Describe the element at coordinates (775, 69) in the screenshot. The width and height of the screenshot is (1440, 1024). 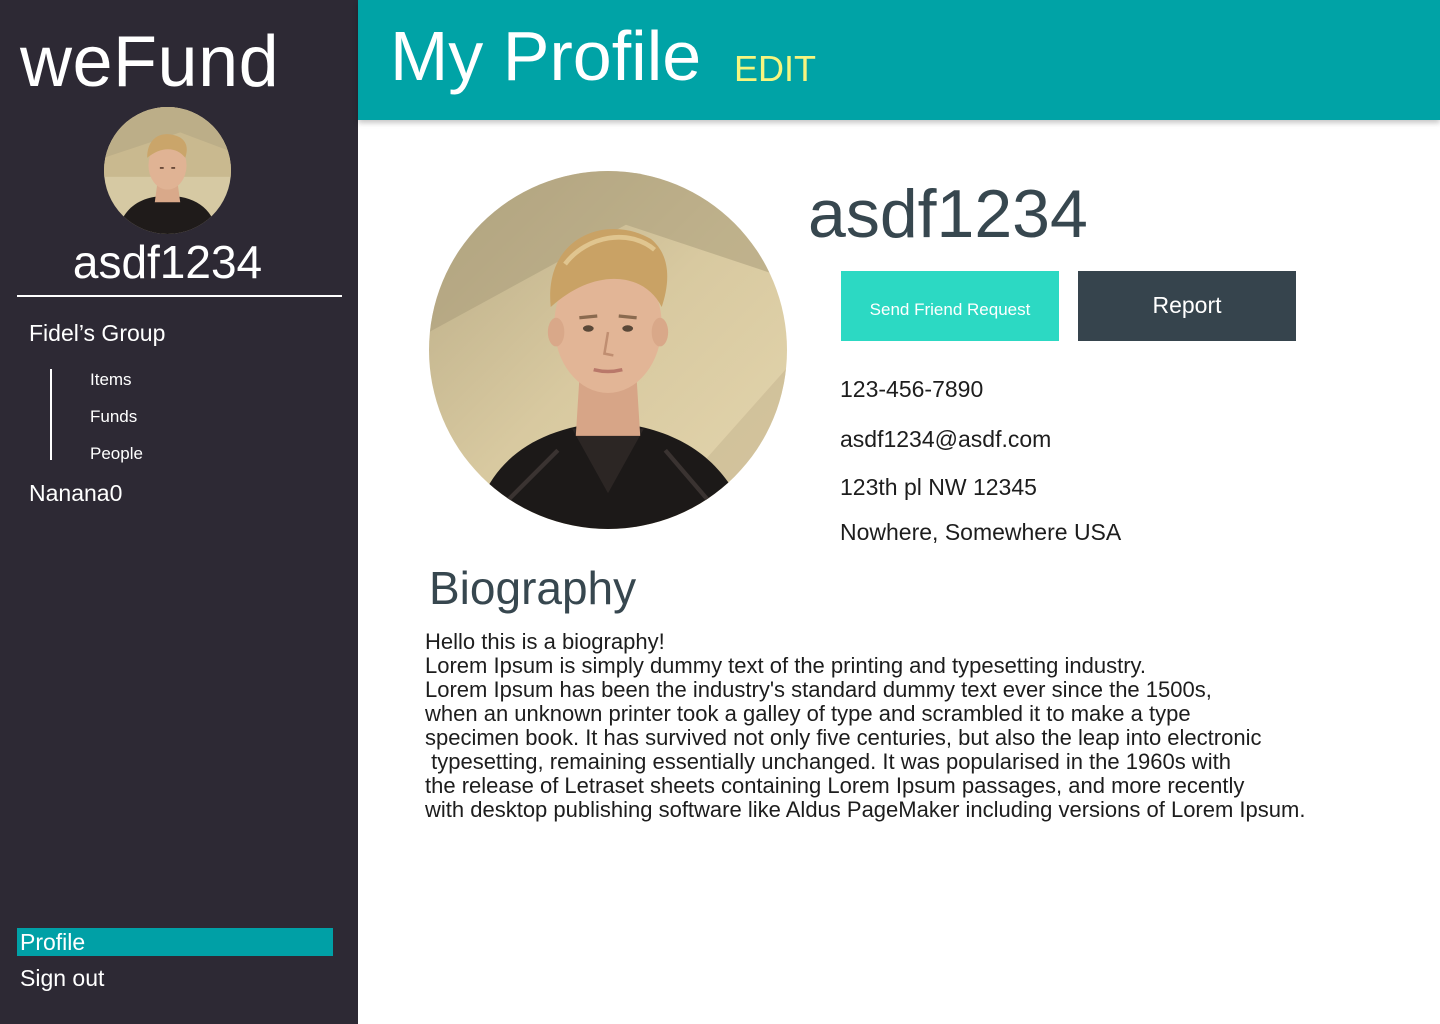
I see `edit-button: EDIT` at that location.